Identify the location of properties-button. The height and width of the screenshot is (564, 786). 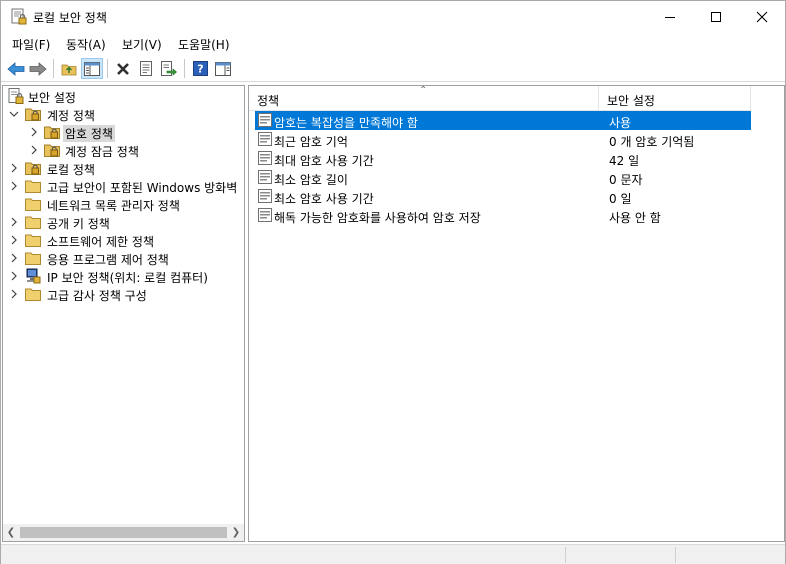
(146, 68).